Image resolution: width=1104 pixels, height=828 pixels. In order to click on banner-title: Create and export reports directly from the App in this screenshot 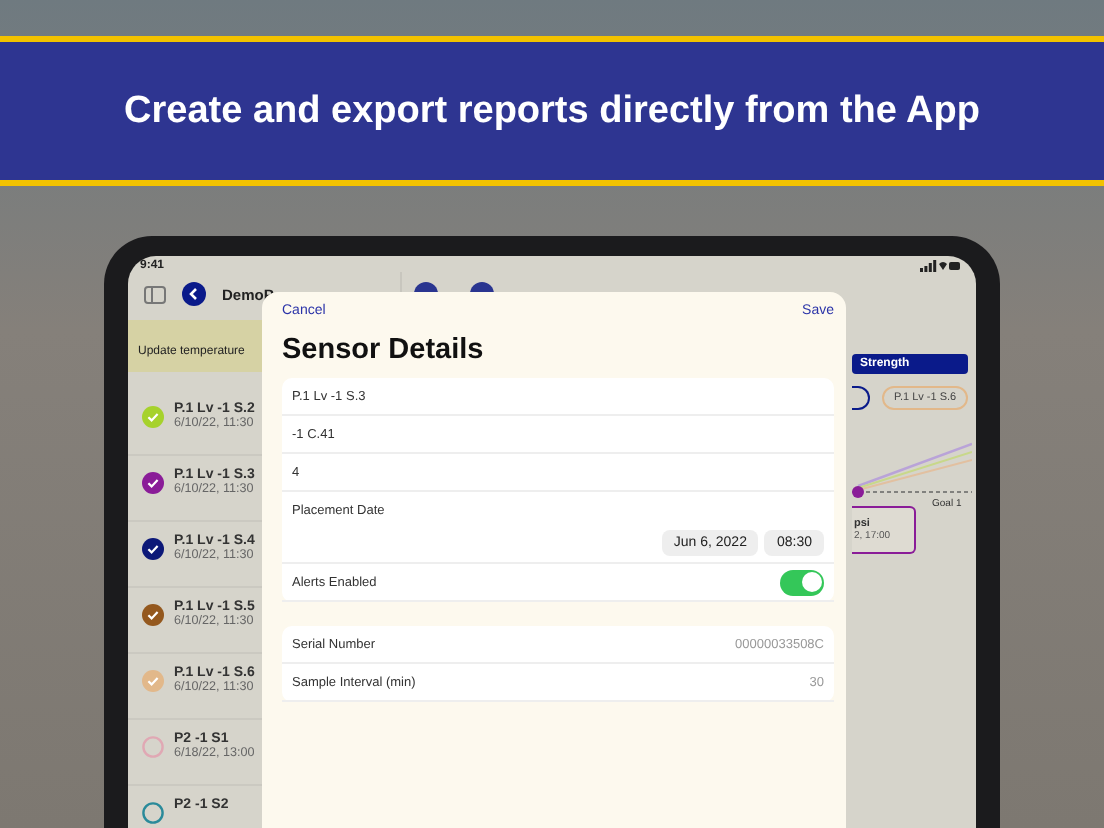, I will do `click(552, 111)`.